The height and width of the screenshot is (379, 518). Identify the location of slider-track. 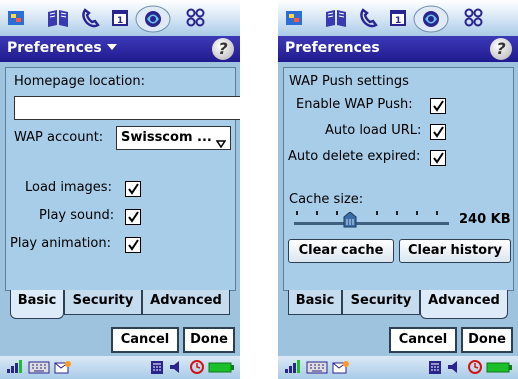
(371, 223).